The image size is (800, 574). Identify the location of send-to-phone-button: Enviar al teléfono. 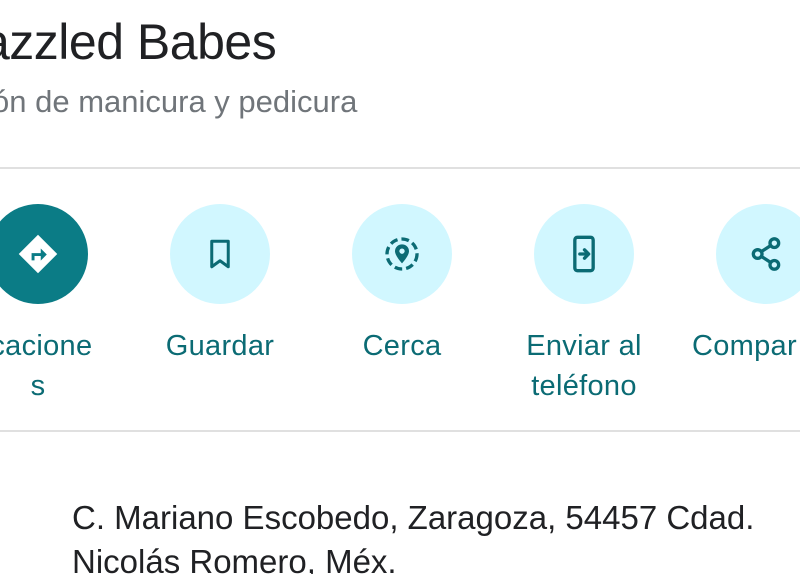
(584, 305).